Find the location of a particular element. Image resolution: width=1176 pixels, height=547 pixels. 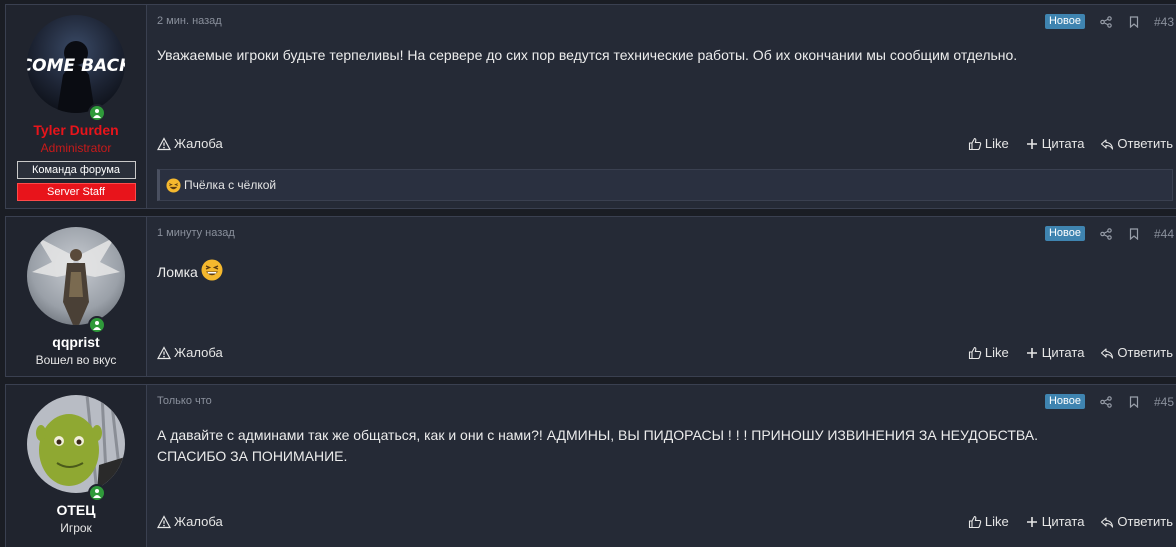

badge-server-staff: Server Staff is located at coordinates (76, 192).